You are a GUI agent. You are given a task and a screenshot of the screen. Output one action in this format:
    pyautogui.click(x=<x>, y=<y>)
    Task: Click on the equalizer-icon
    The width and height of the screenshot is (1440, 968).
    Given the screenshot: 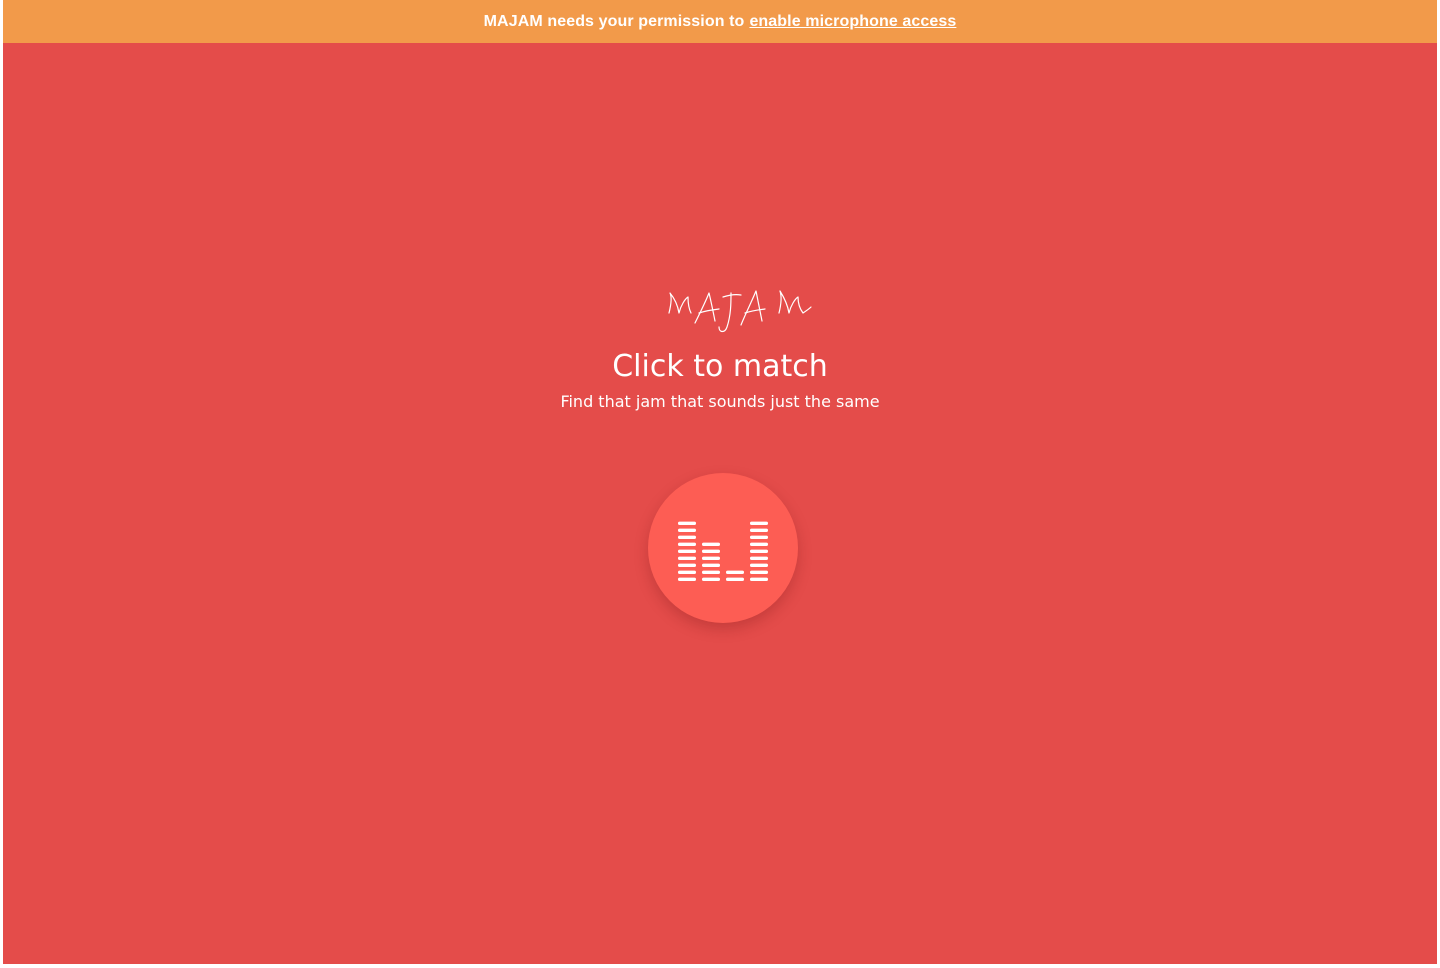 What is the action you would take?
    pyautogui.click(x=723, y=551)
    